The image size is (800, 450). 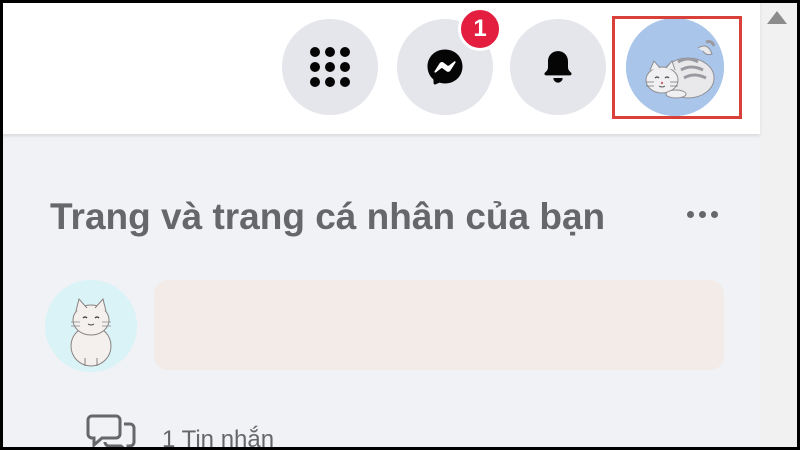 I want to click on scroll-up-arrow-icon, so click(x=777, y=17).